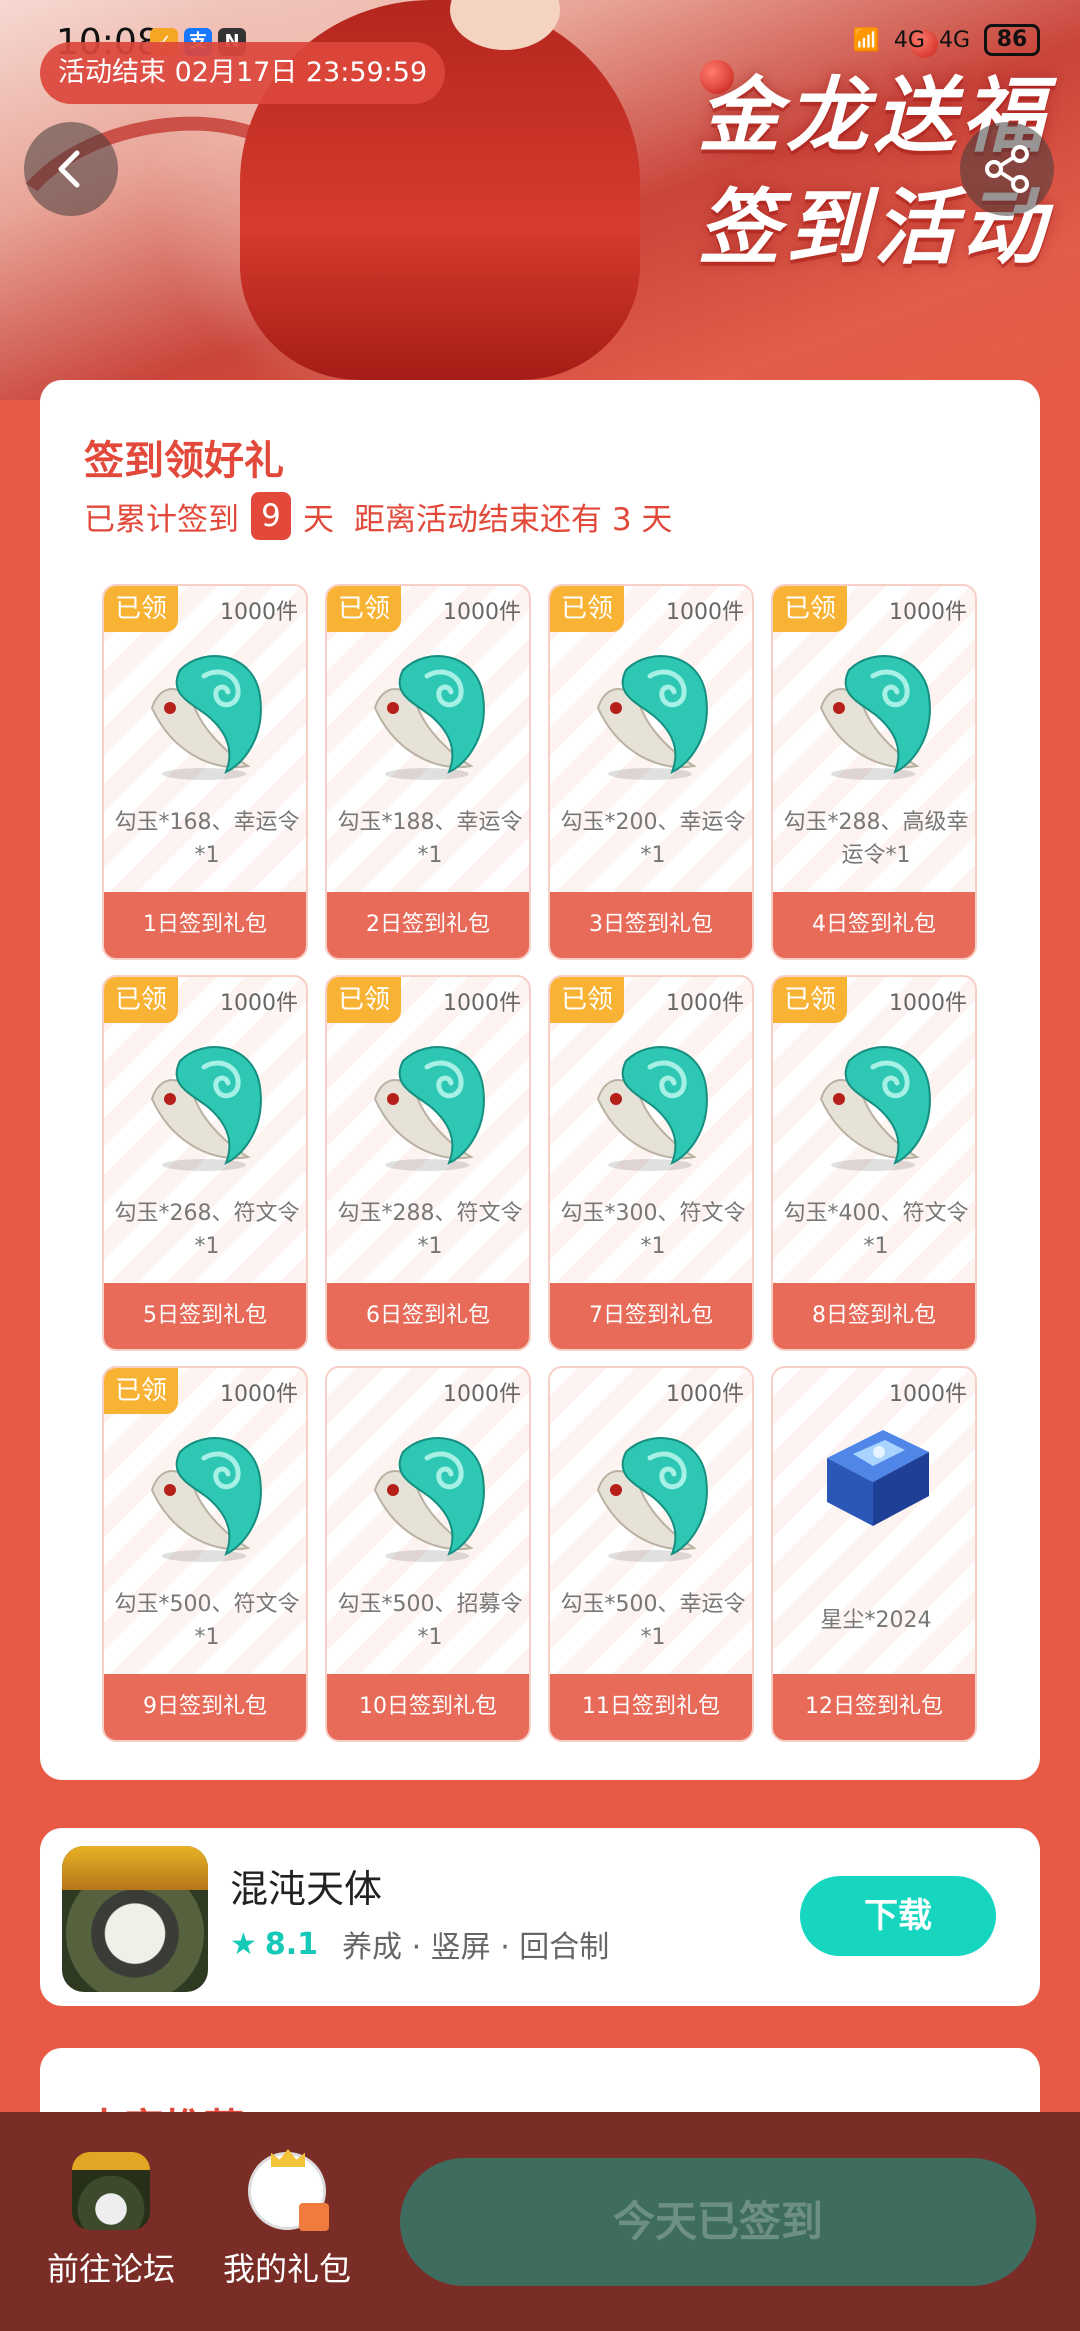 This screenshot has width=1080, height=2331. Describe the element at coordinates (651, 925) in the screenshot. I see `gift-day-label: 3日签到礼包` at that location.